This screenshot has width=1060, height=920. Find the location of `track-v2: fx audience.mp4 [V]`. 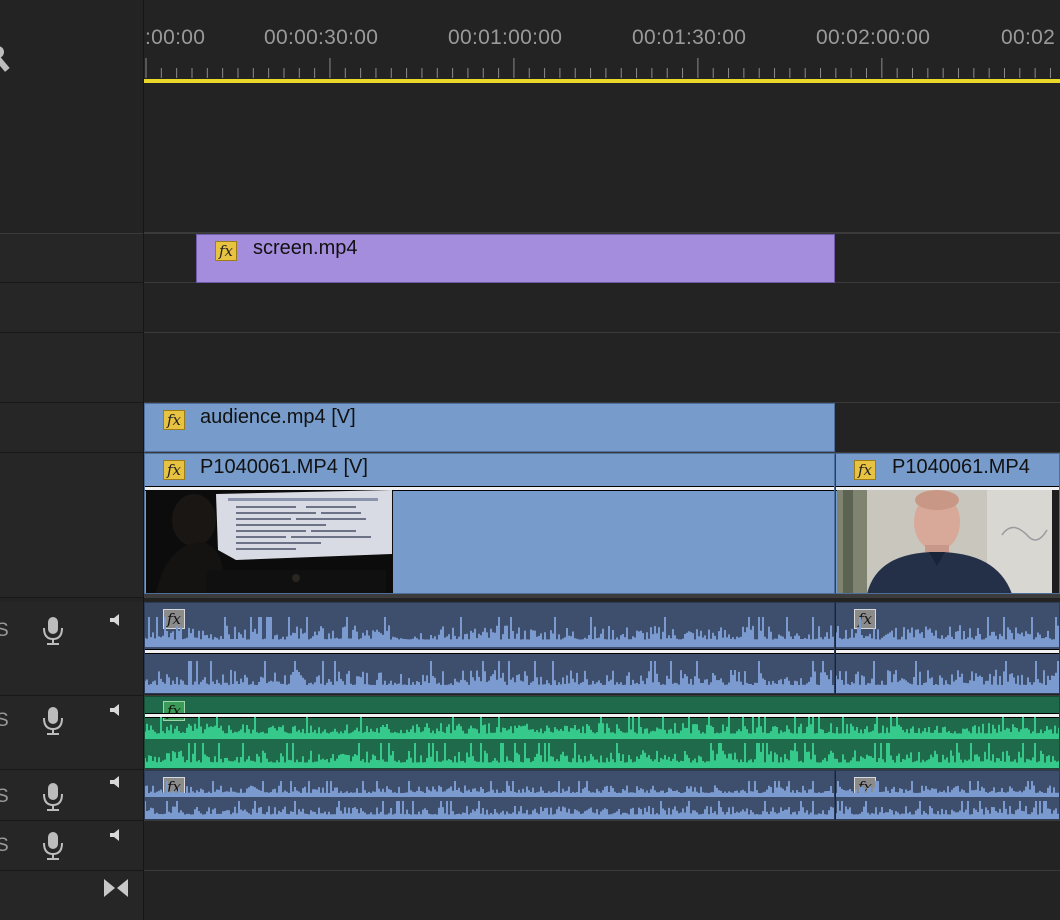

track-v2: fx audience.mp4 [V] is located at coordinates (602, 428).